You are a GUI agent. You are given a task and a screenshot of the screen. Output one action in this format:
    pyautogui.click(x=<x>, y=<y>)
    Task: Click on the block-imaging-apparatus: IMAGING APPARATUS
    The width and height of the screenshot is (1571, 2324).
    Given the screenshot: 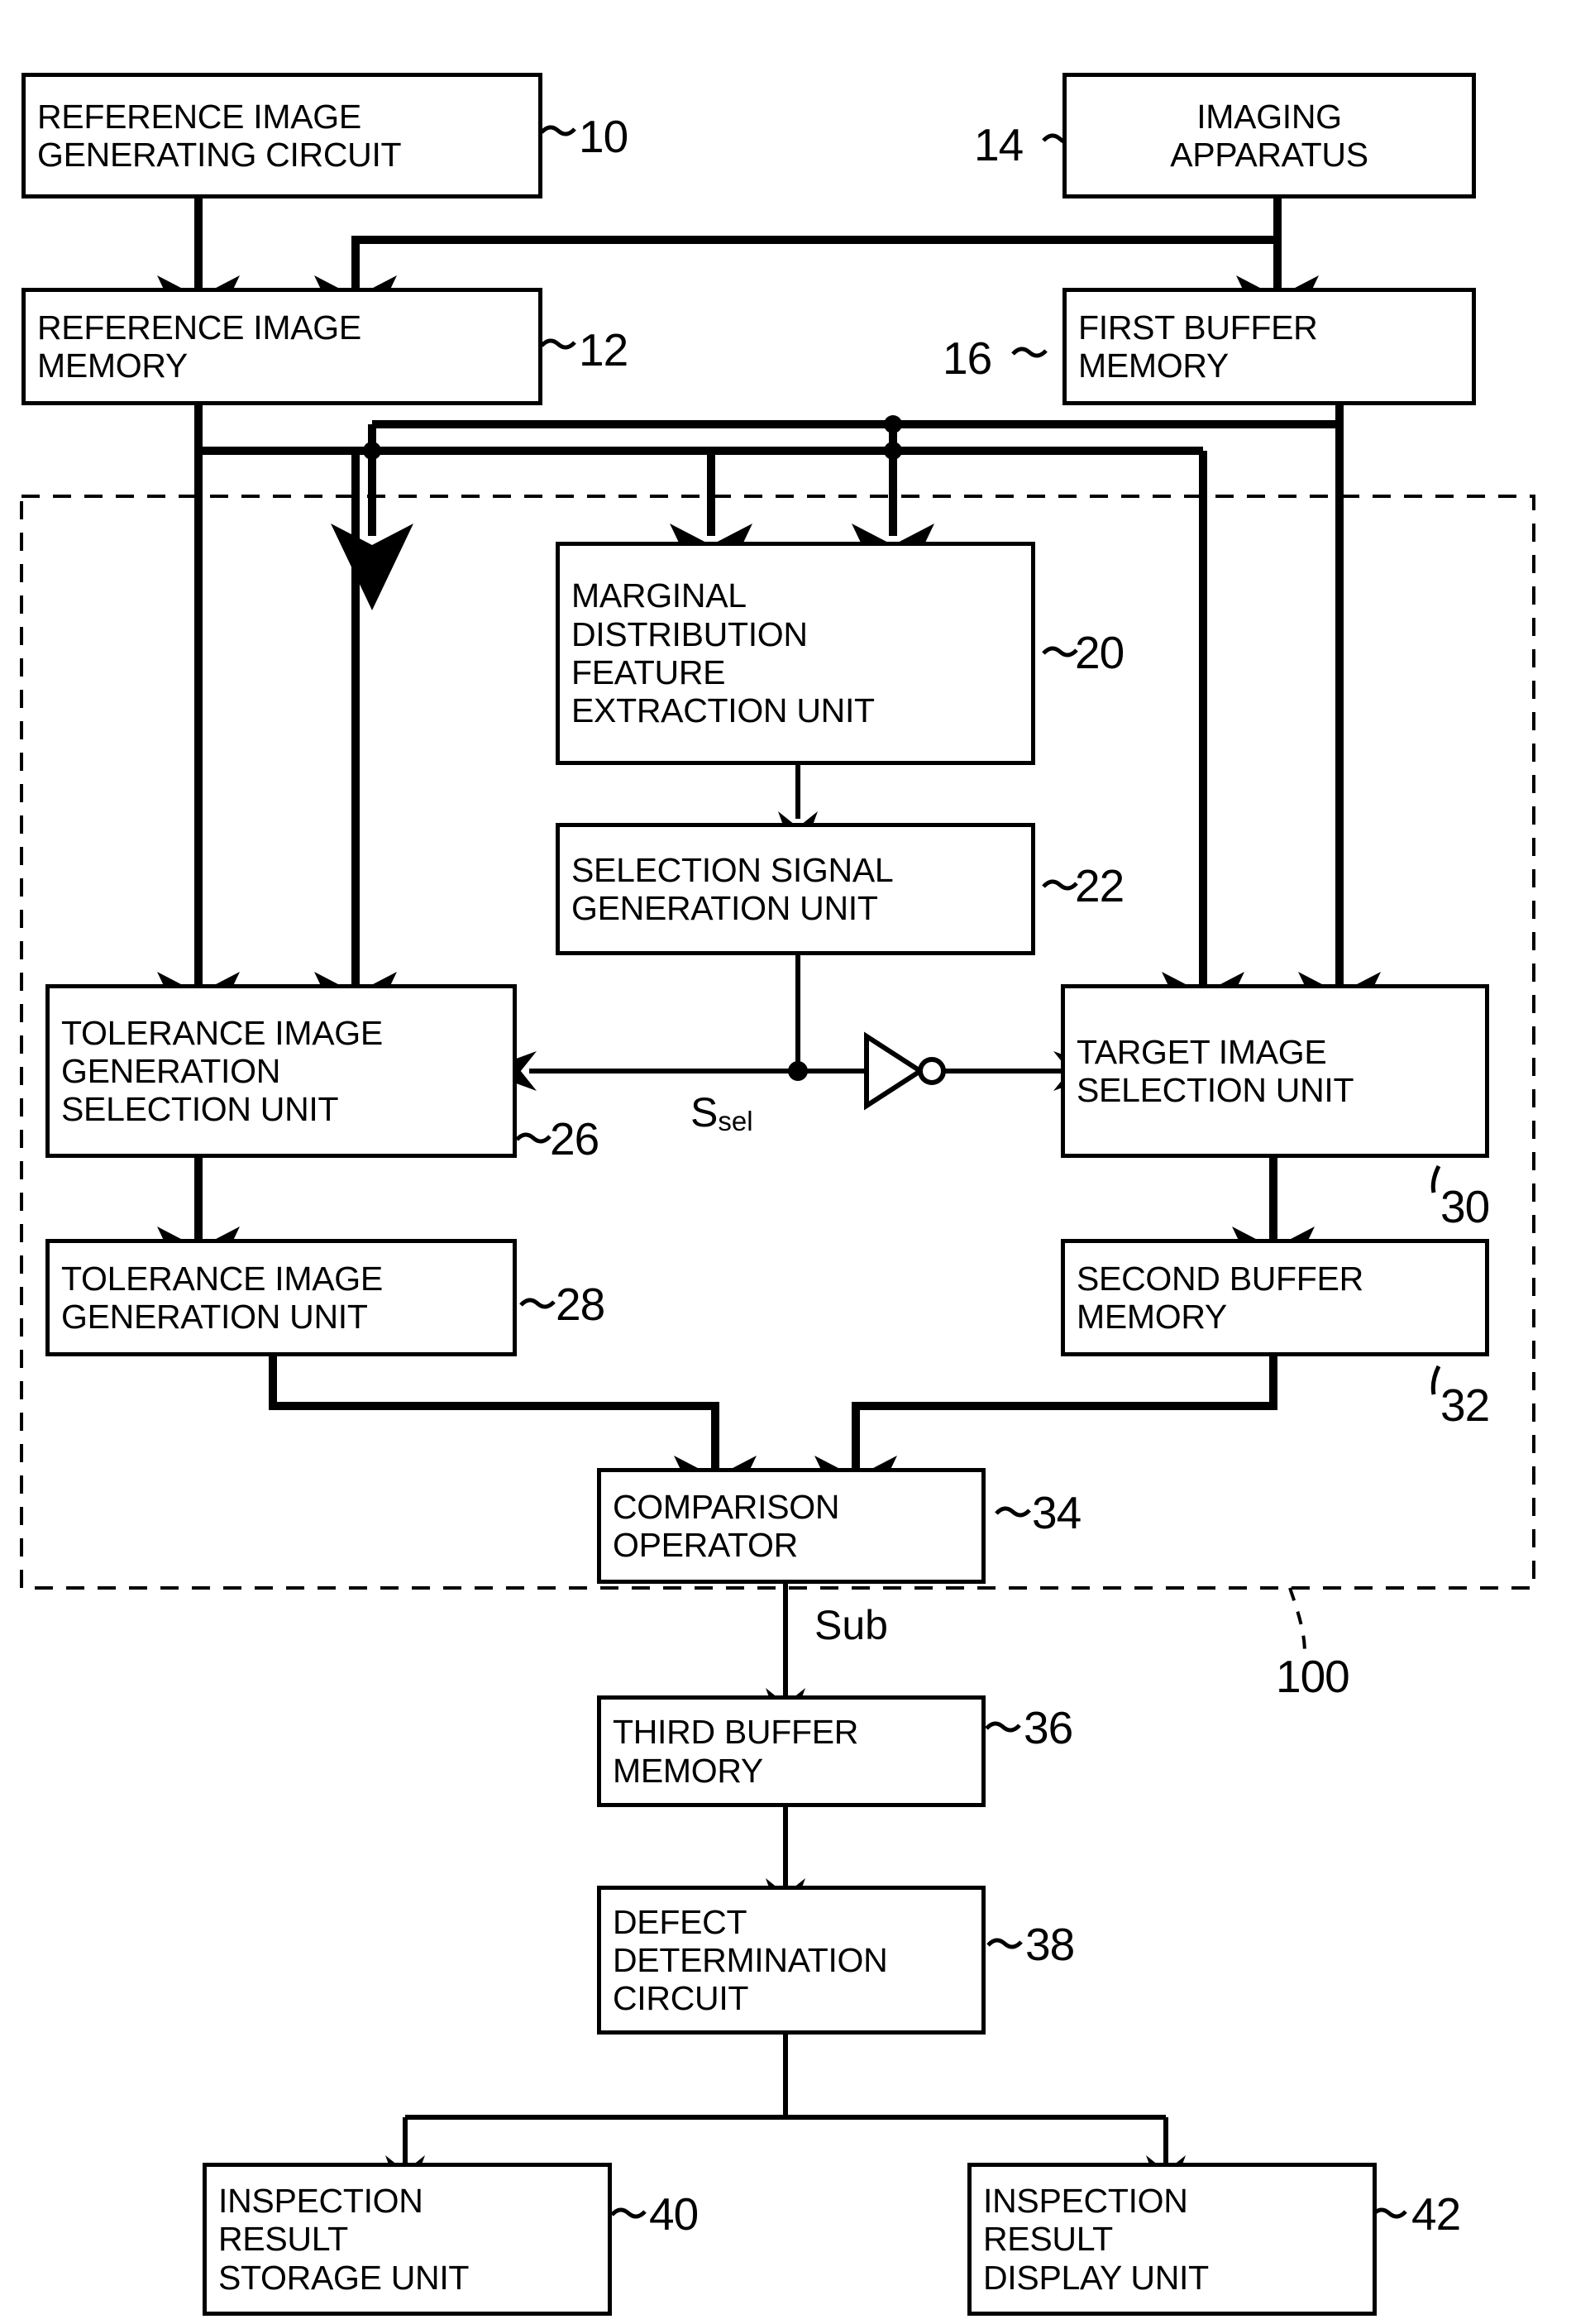 What is the action you would take?
    pyautogui.click(x=1269, y=136)
    